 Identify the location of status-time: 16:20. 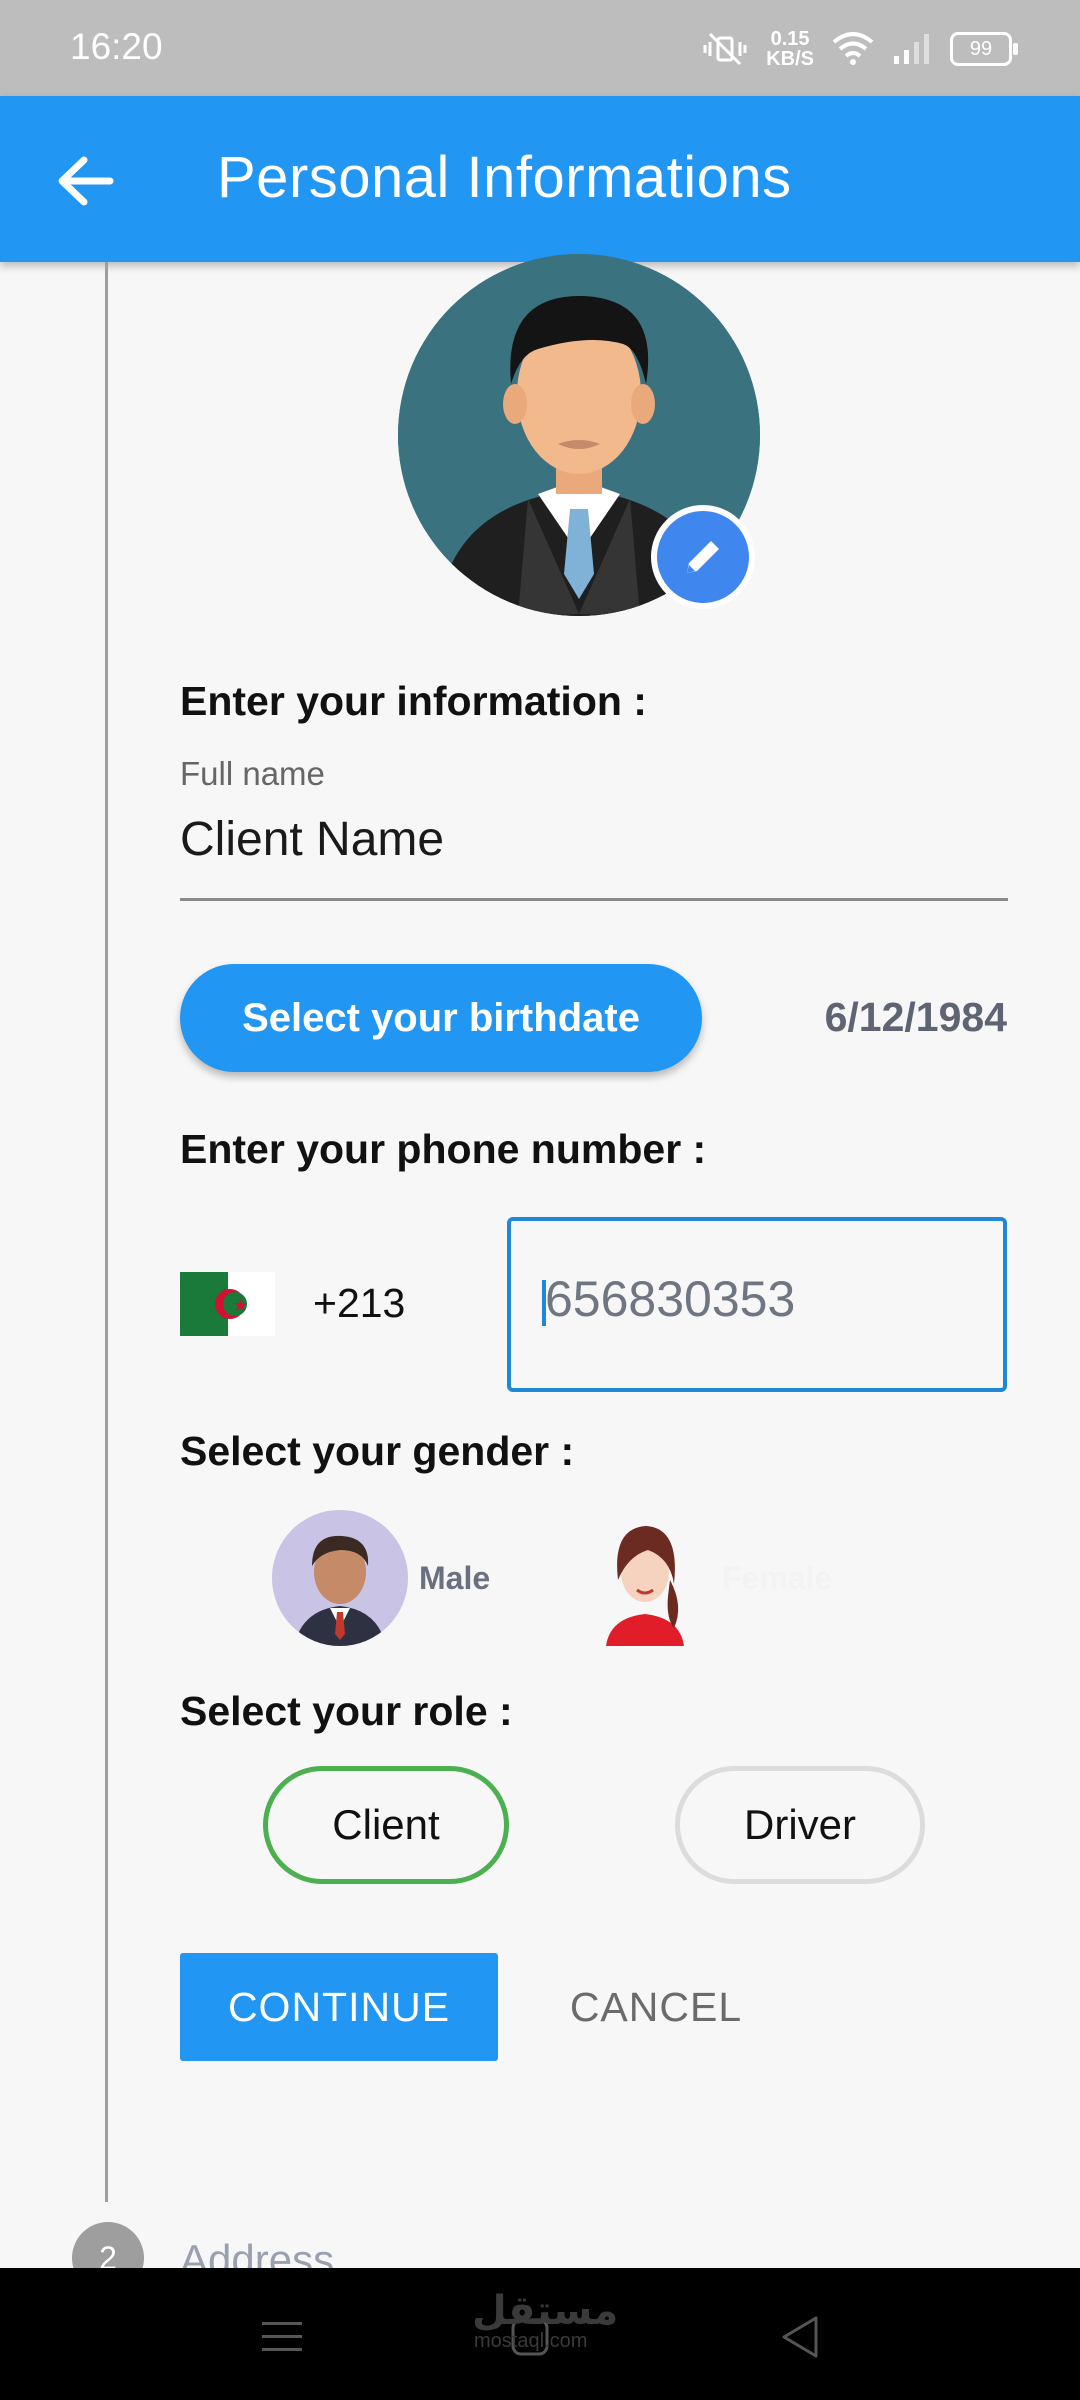
(116, 46).